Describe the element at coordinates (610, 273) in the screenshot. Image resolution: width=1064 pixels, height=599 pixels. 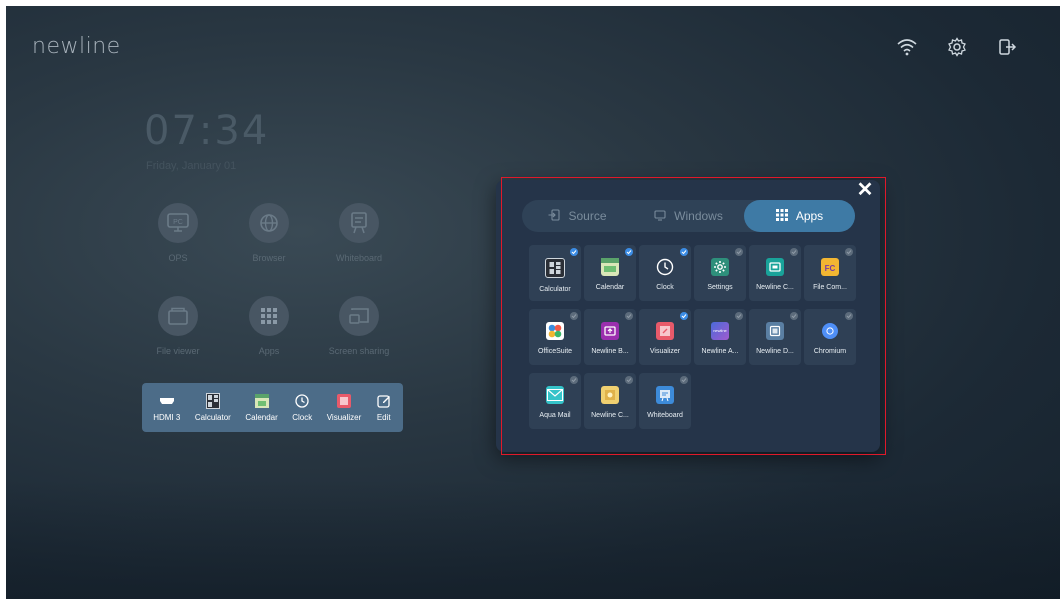
I see `app-calendar: Calendar` at that location.